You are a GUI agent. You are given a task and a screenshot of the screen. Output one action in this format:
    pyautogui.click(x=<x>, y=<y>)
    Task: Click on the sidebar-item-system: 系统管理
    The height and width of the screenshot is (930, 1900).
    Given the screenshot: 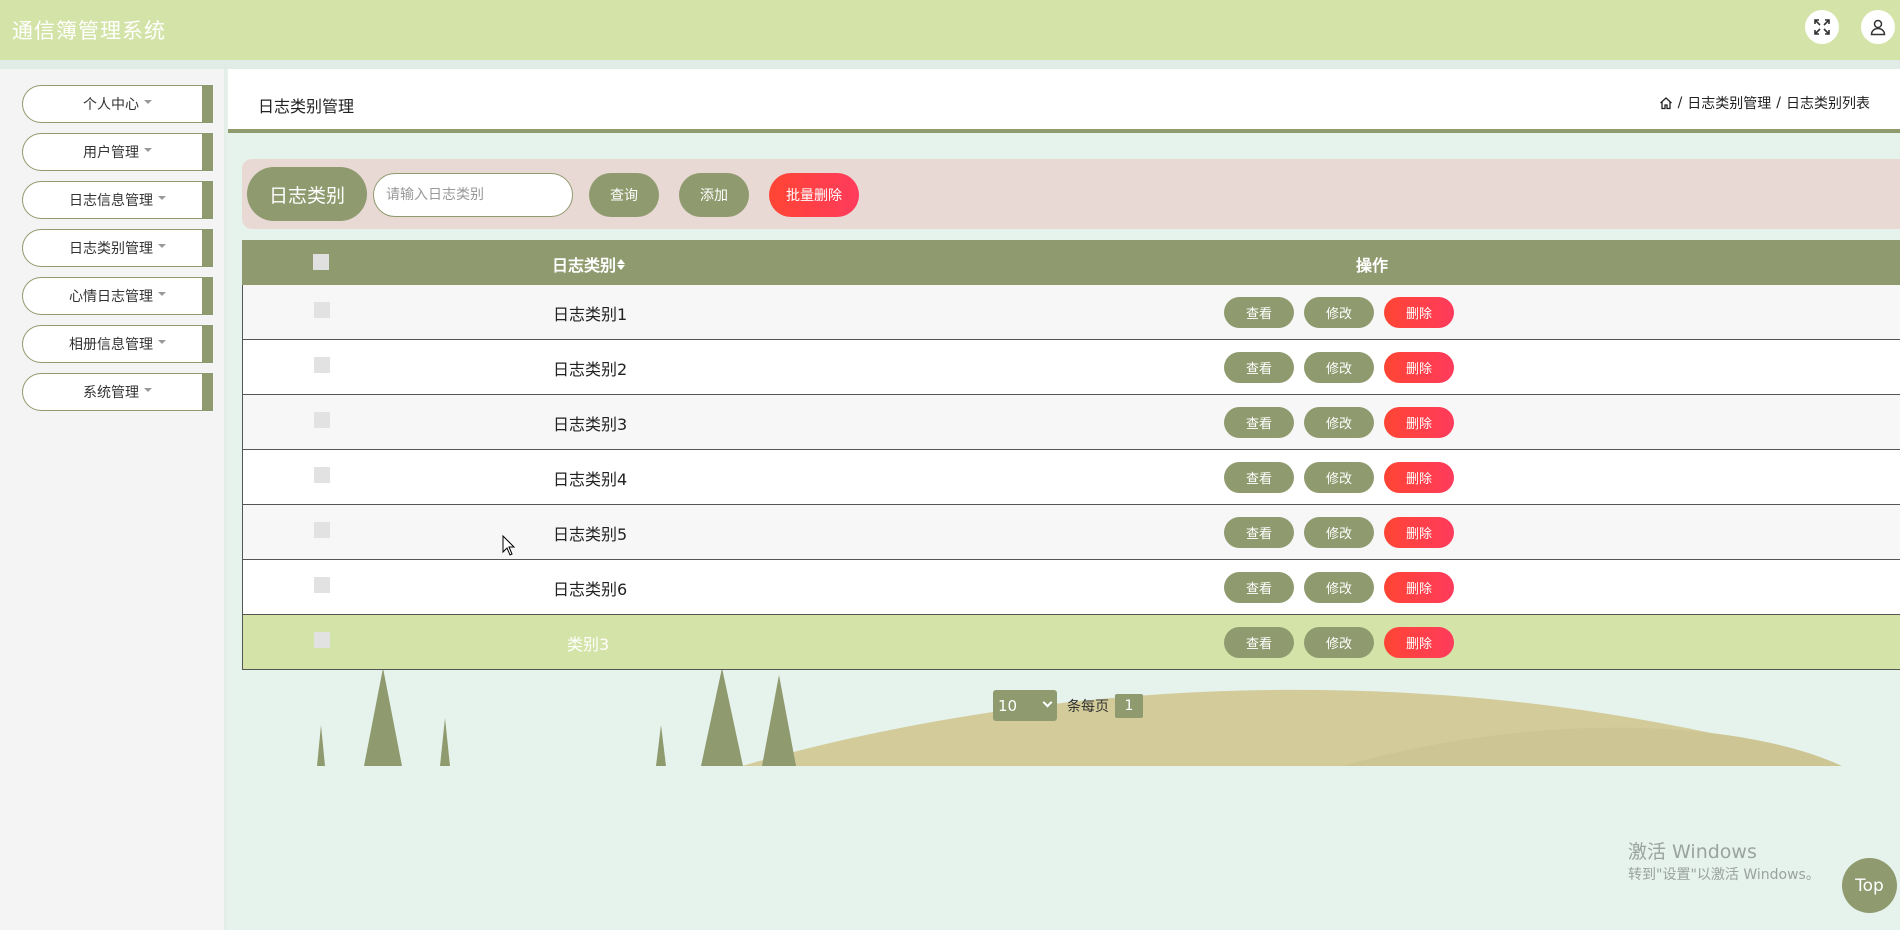 What is the action you would take?
    pyautogui.click(x=117, y=392)
    